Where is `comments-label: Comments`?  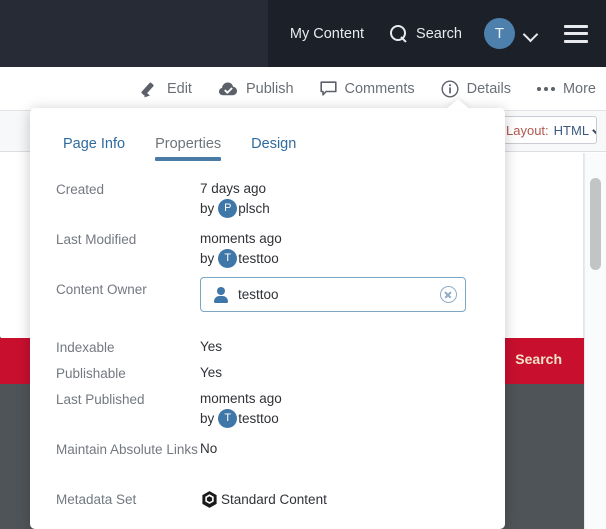
comments-label: Comments is located at coordinates (379, 88).